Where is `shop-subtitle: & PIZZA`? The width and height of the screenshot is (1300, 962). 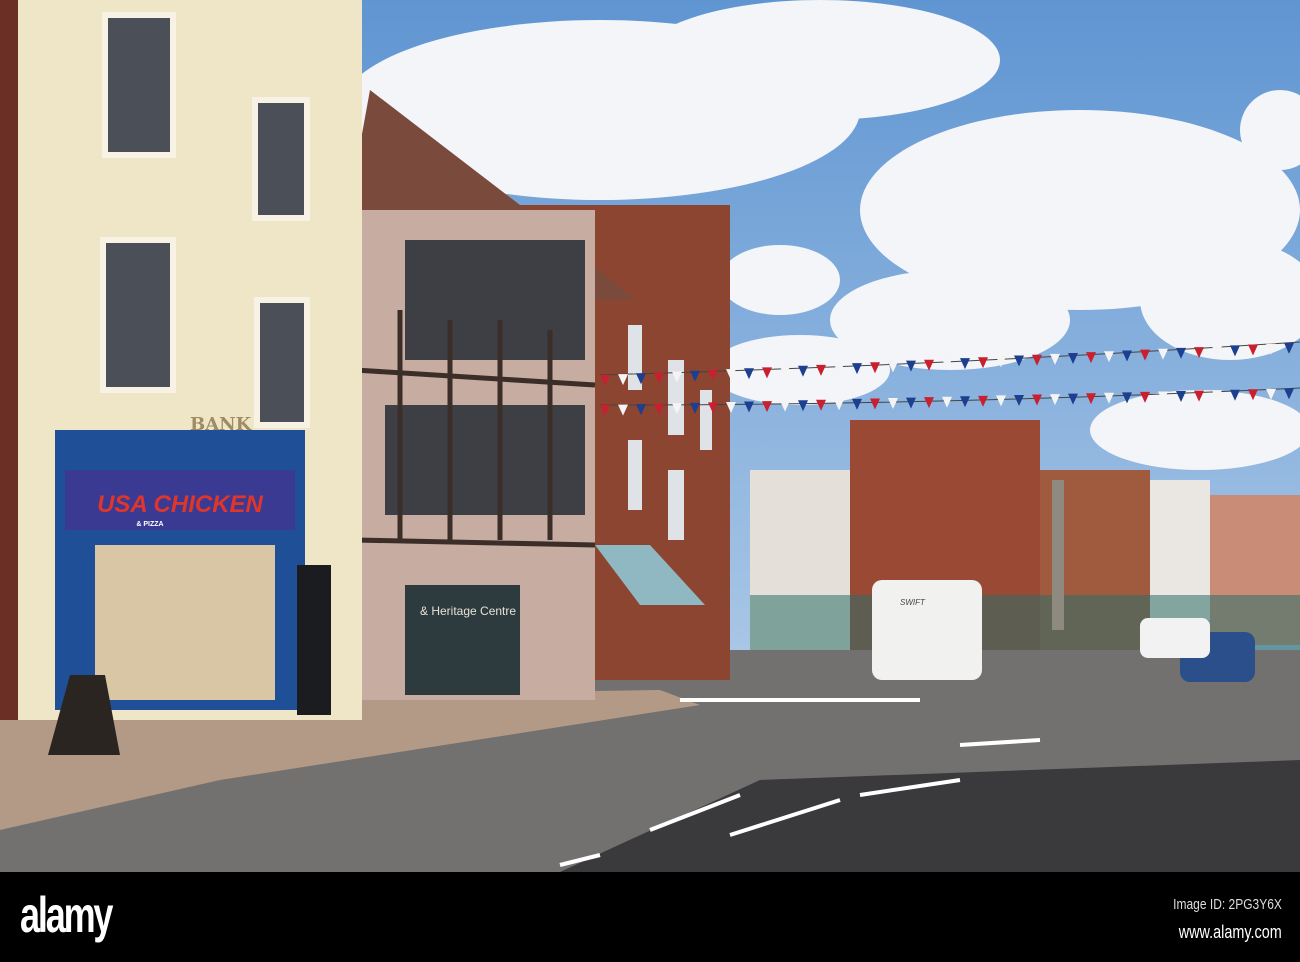
shop-subtitle: & PIZZA is located at coordinates (149, 524).